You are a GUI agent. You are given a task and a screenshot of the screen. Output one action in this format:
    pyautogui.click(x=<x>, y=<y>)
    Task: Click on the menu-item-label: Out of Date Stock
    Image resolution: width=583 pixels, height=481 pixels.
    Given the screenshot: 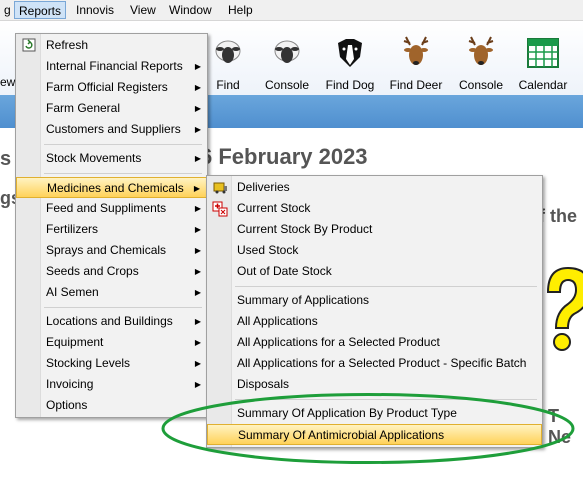 What is the action you would take?
    pyautogui.click(x=284, y=271)
    